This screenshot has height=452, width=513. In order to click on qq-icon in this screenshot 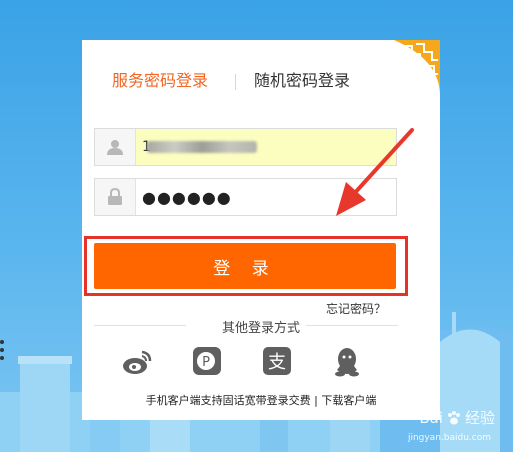, I will do `click(347, 361)`.